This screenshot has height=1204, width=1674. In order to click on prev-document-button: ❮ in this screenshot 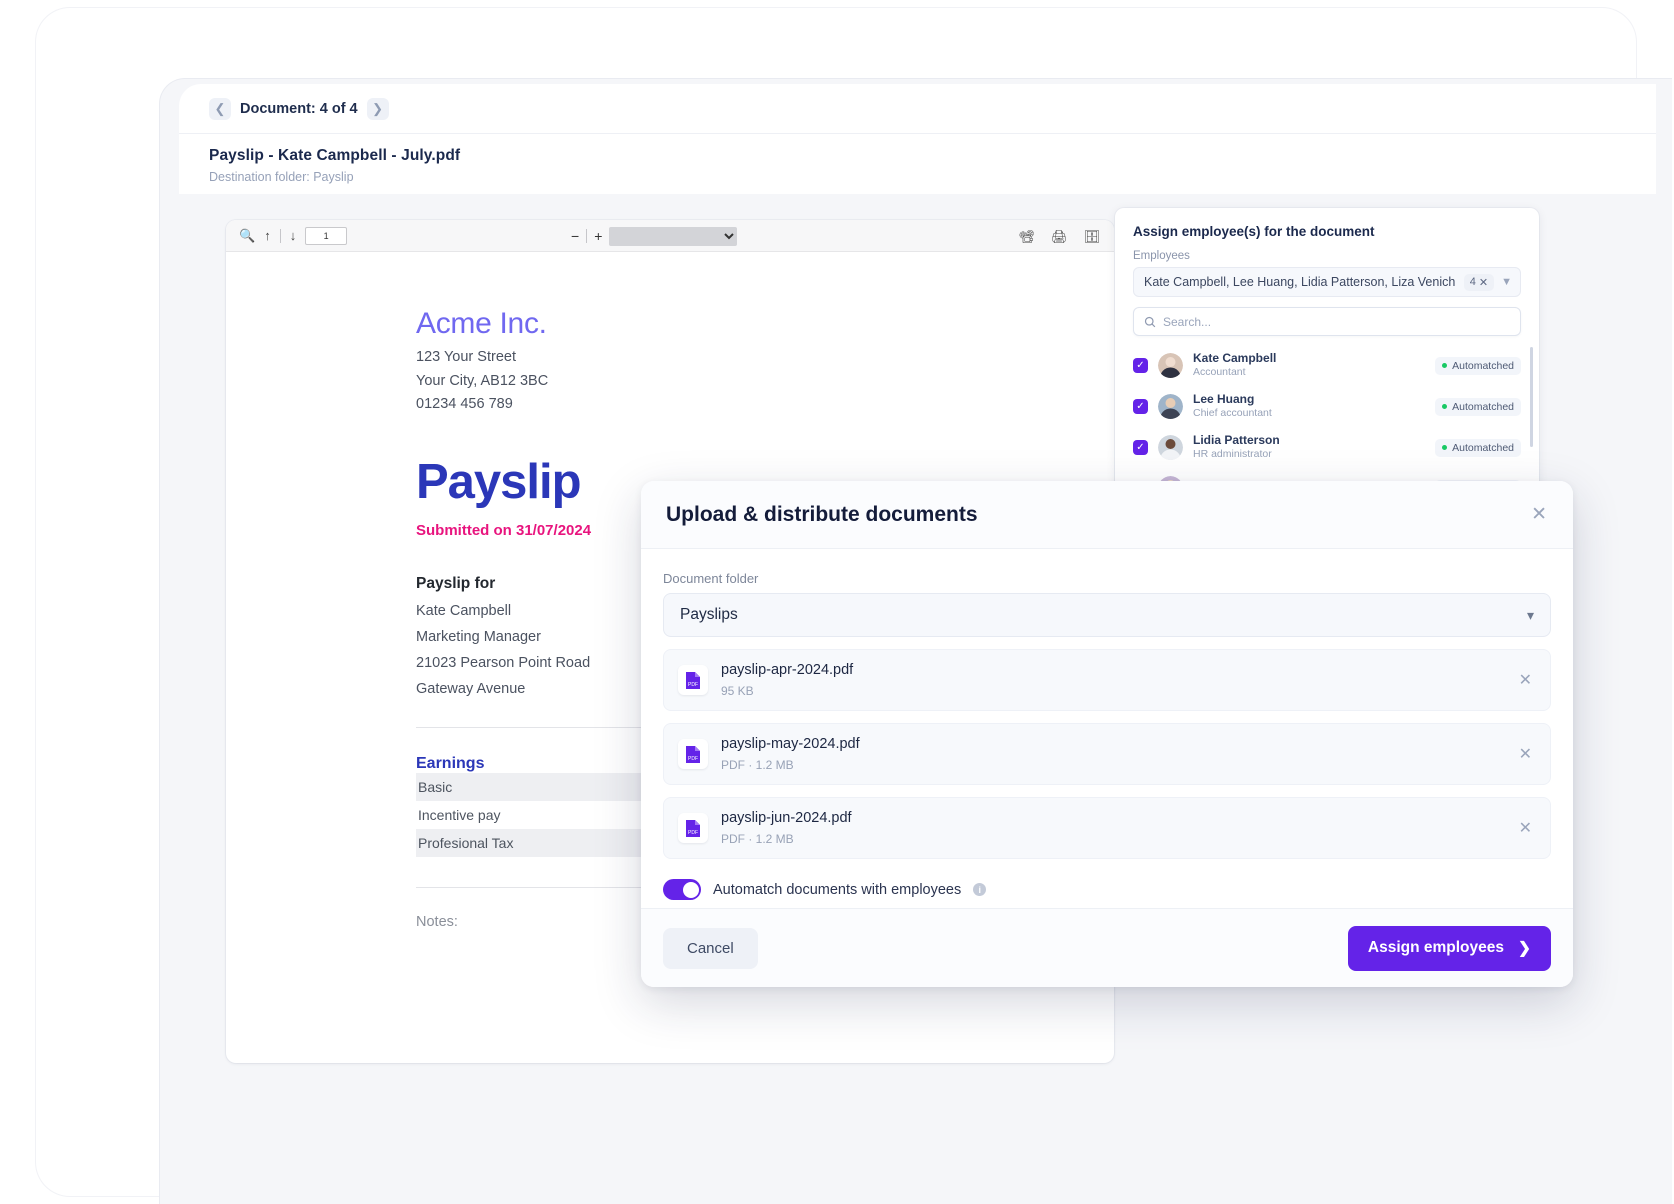, I will do `click(220, 108)`.